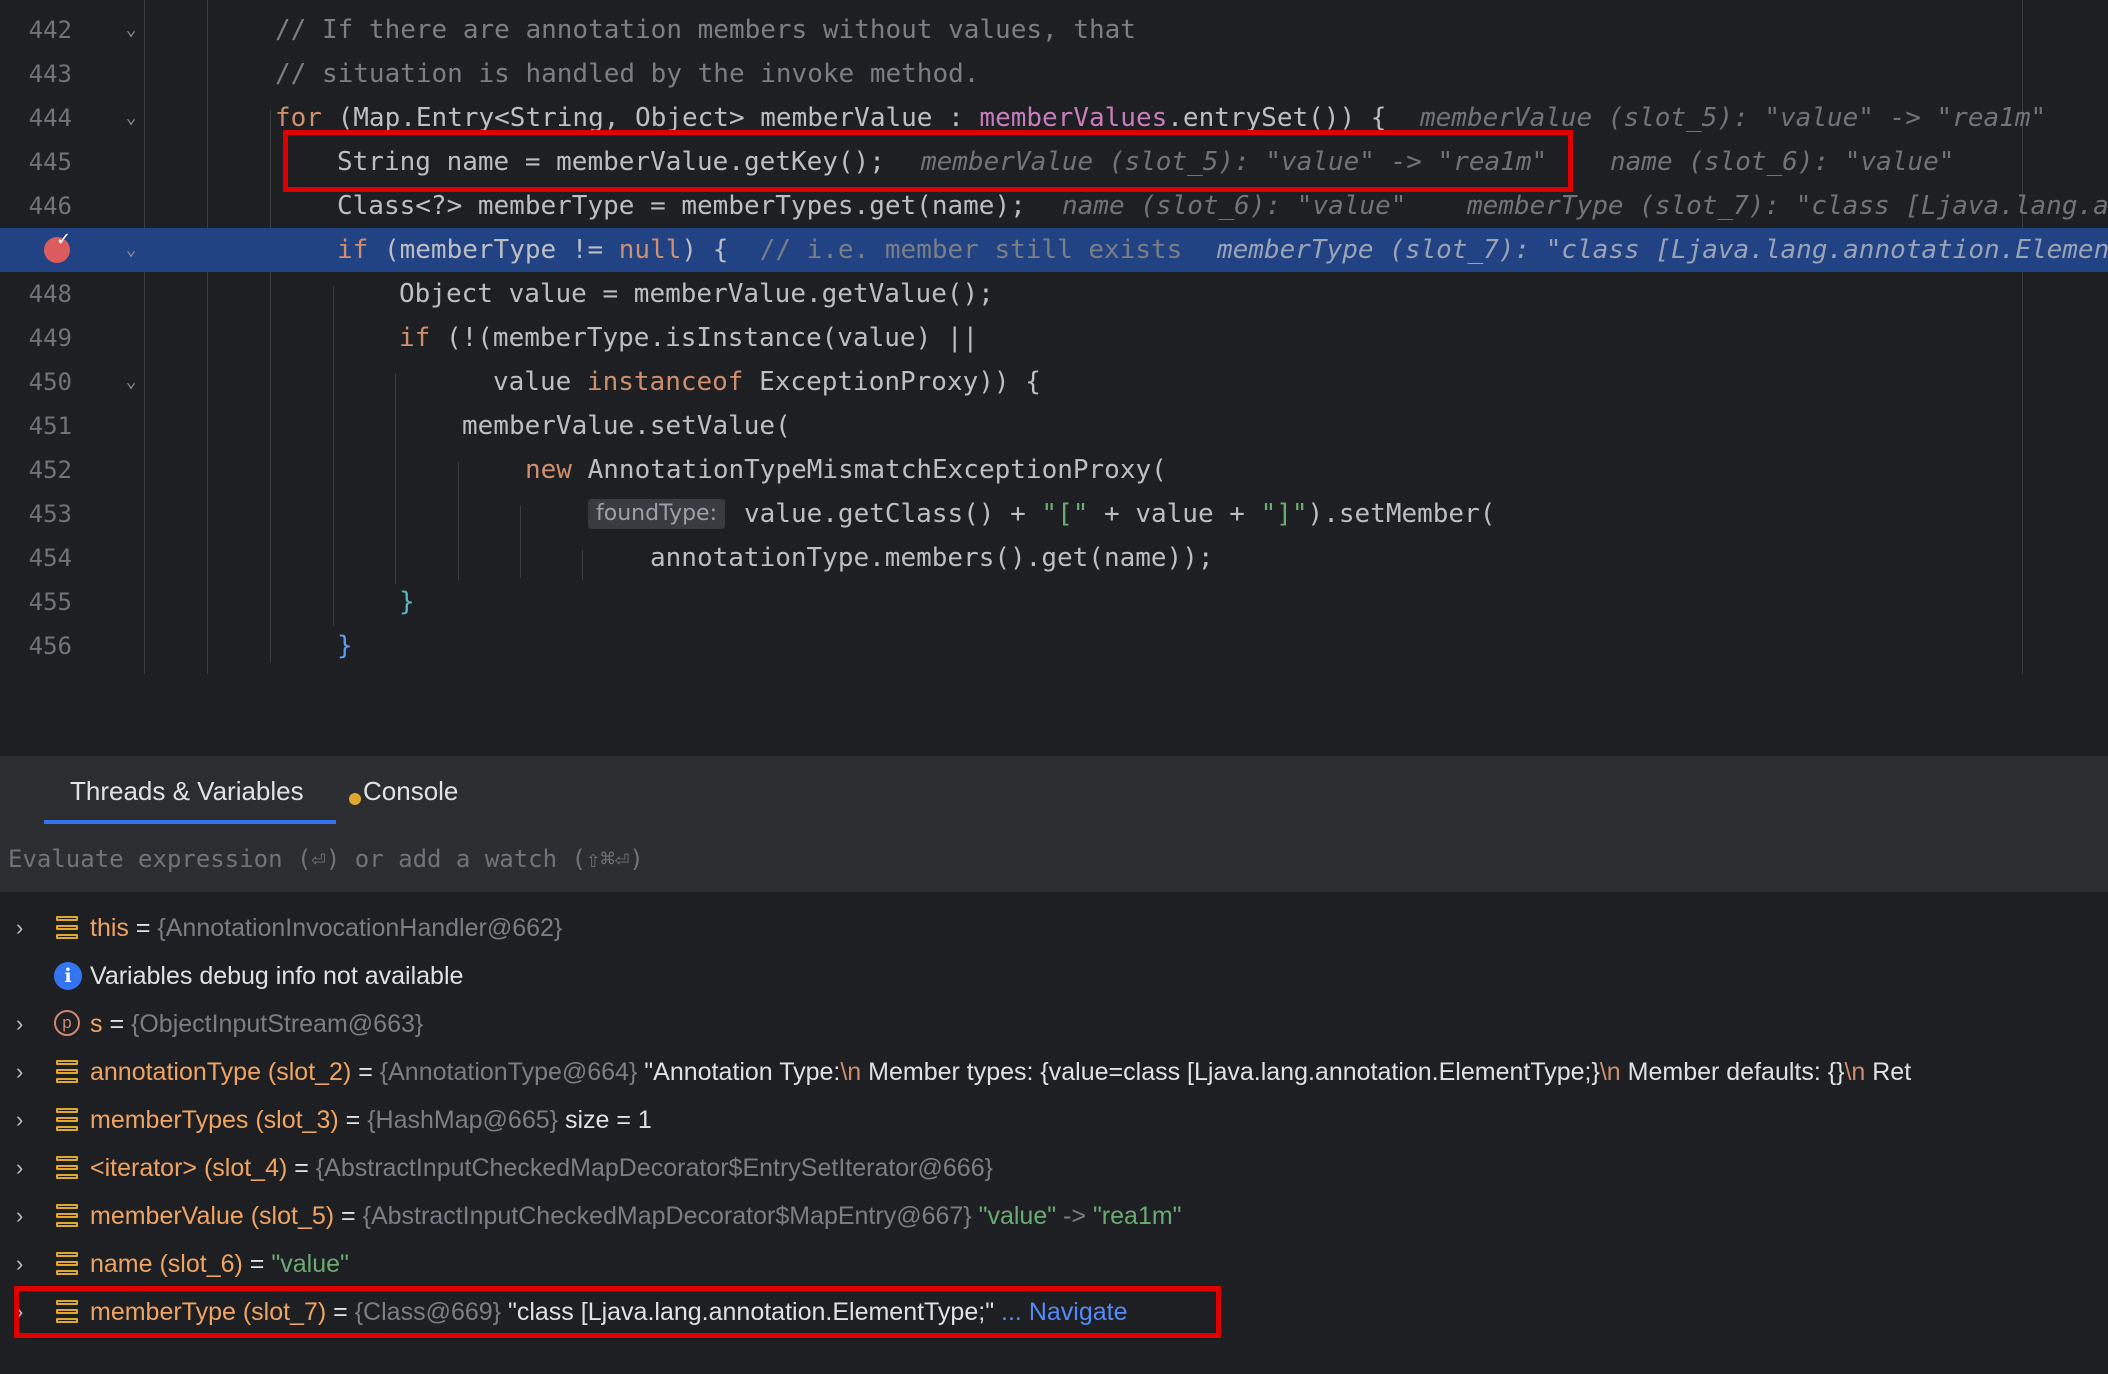 The width and height of the screenshot is (2108, 1374). What do you see at coordinates (656, 514) in the screenshot?
I see `parameter-hint: foundType:` at bounding box center [656, 514].